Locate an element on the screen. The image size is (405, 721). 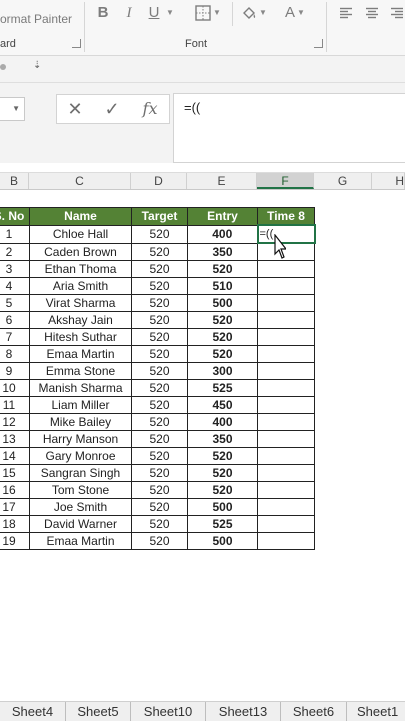
cell-entry: 510 is located at coordinates (222, 286).